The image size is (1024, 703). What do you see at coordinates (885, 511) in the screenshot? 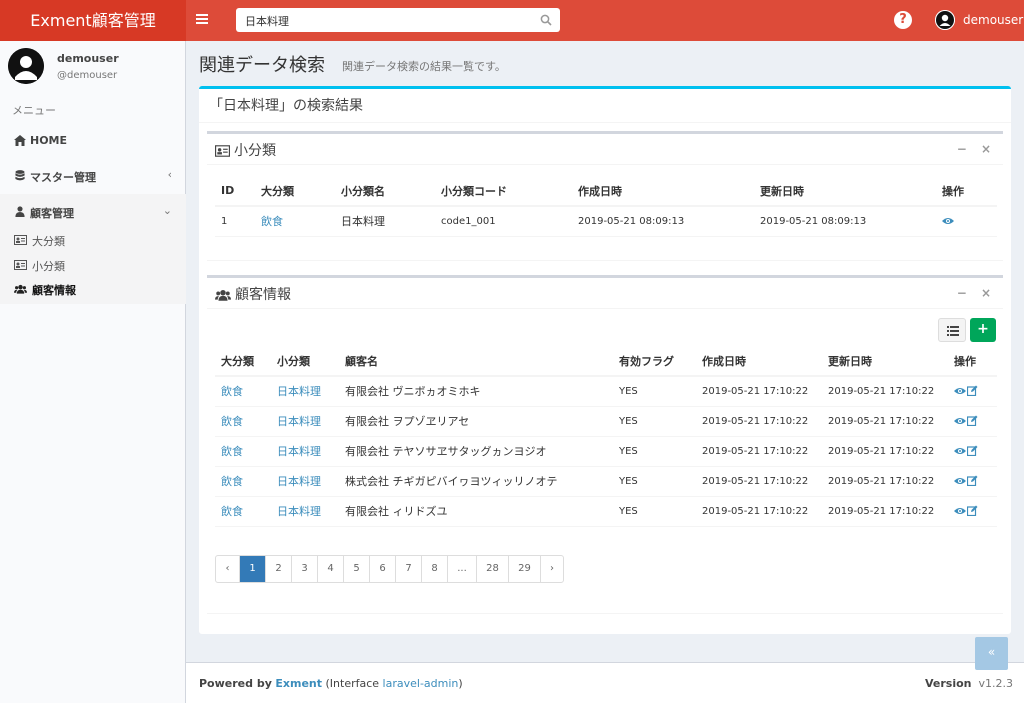
I see `cell-updated: 2019-05-21 17:10:22` at bounding box center [885, 511].